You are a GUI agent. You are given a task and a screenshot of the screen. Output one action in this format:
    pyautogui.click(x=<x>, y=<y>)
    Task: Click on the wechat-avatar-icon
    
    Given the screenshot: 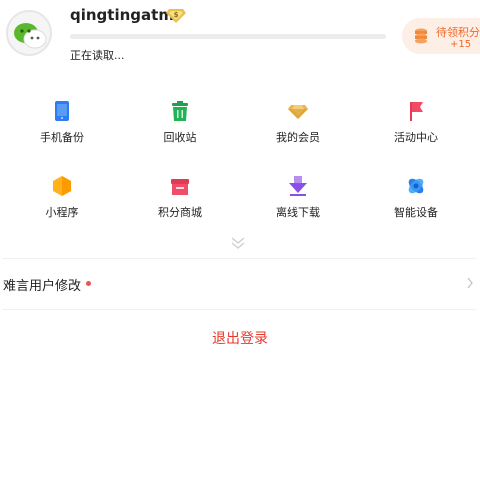 What is the action you would take?
    pyautogui.click(x=29, y=33)
    